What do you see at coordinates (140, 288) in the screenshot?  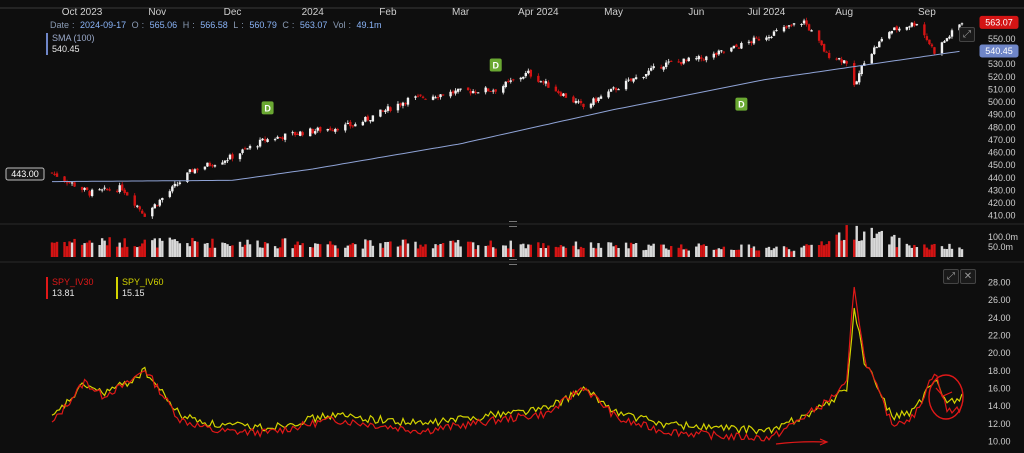 I see `iv60-legend: SPY_IV60 15.15` at bounding box center [140, 288].